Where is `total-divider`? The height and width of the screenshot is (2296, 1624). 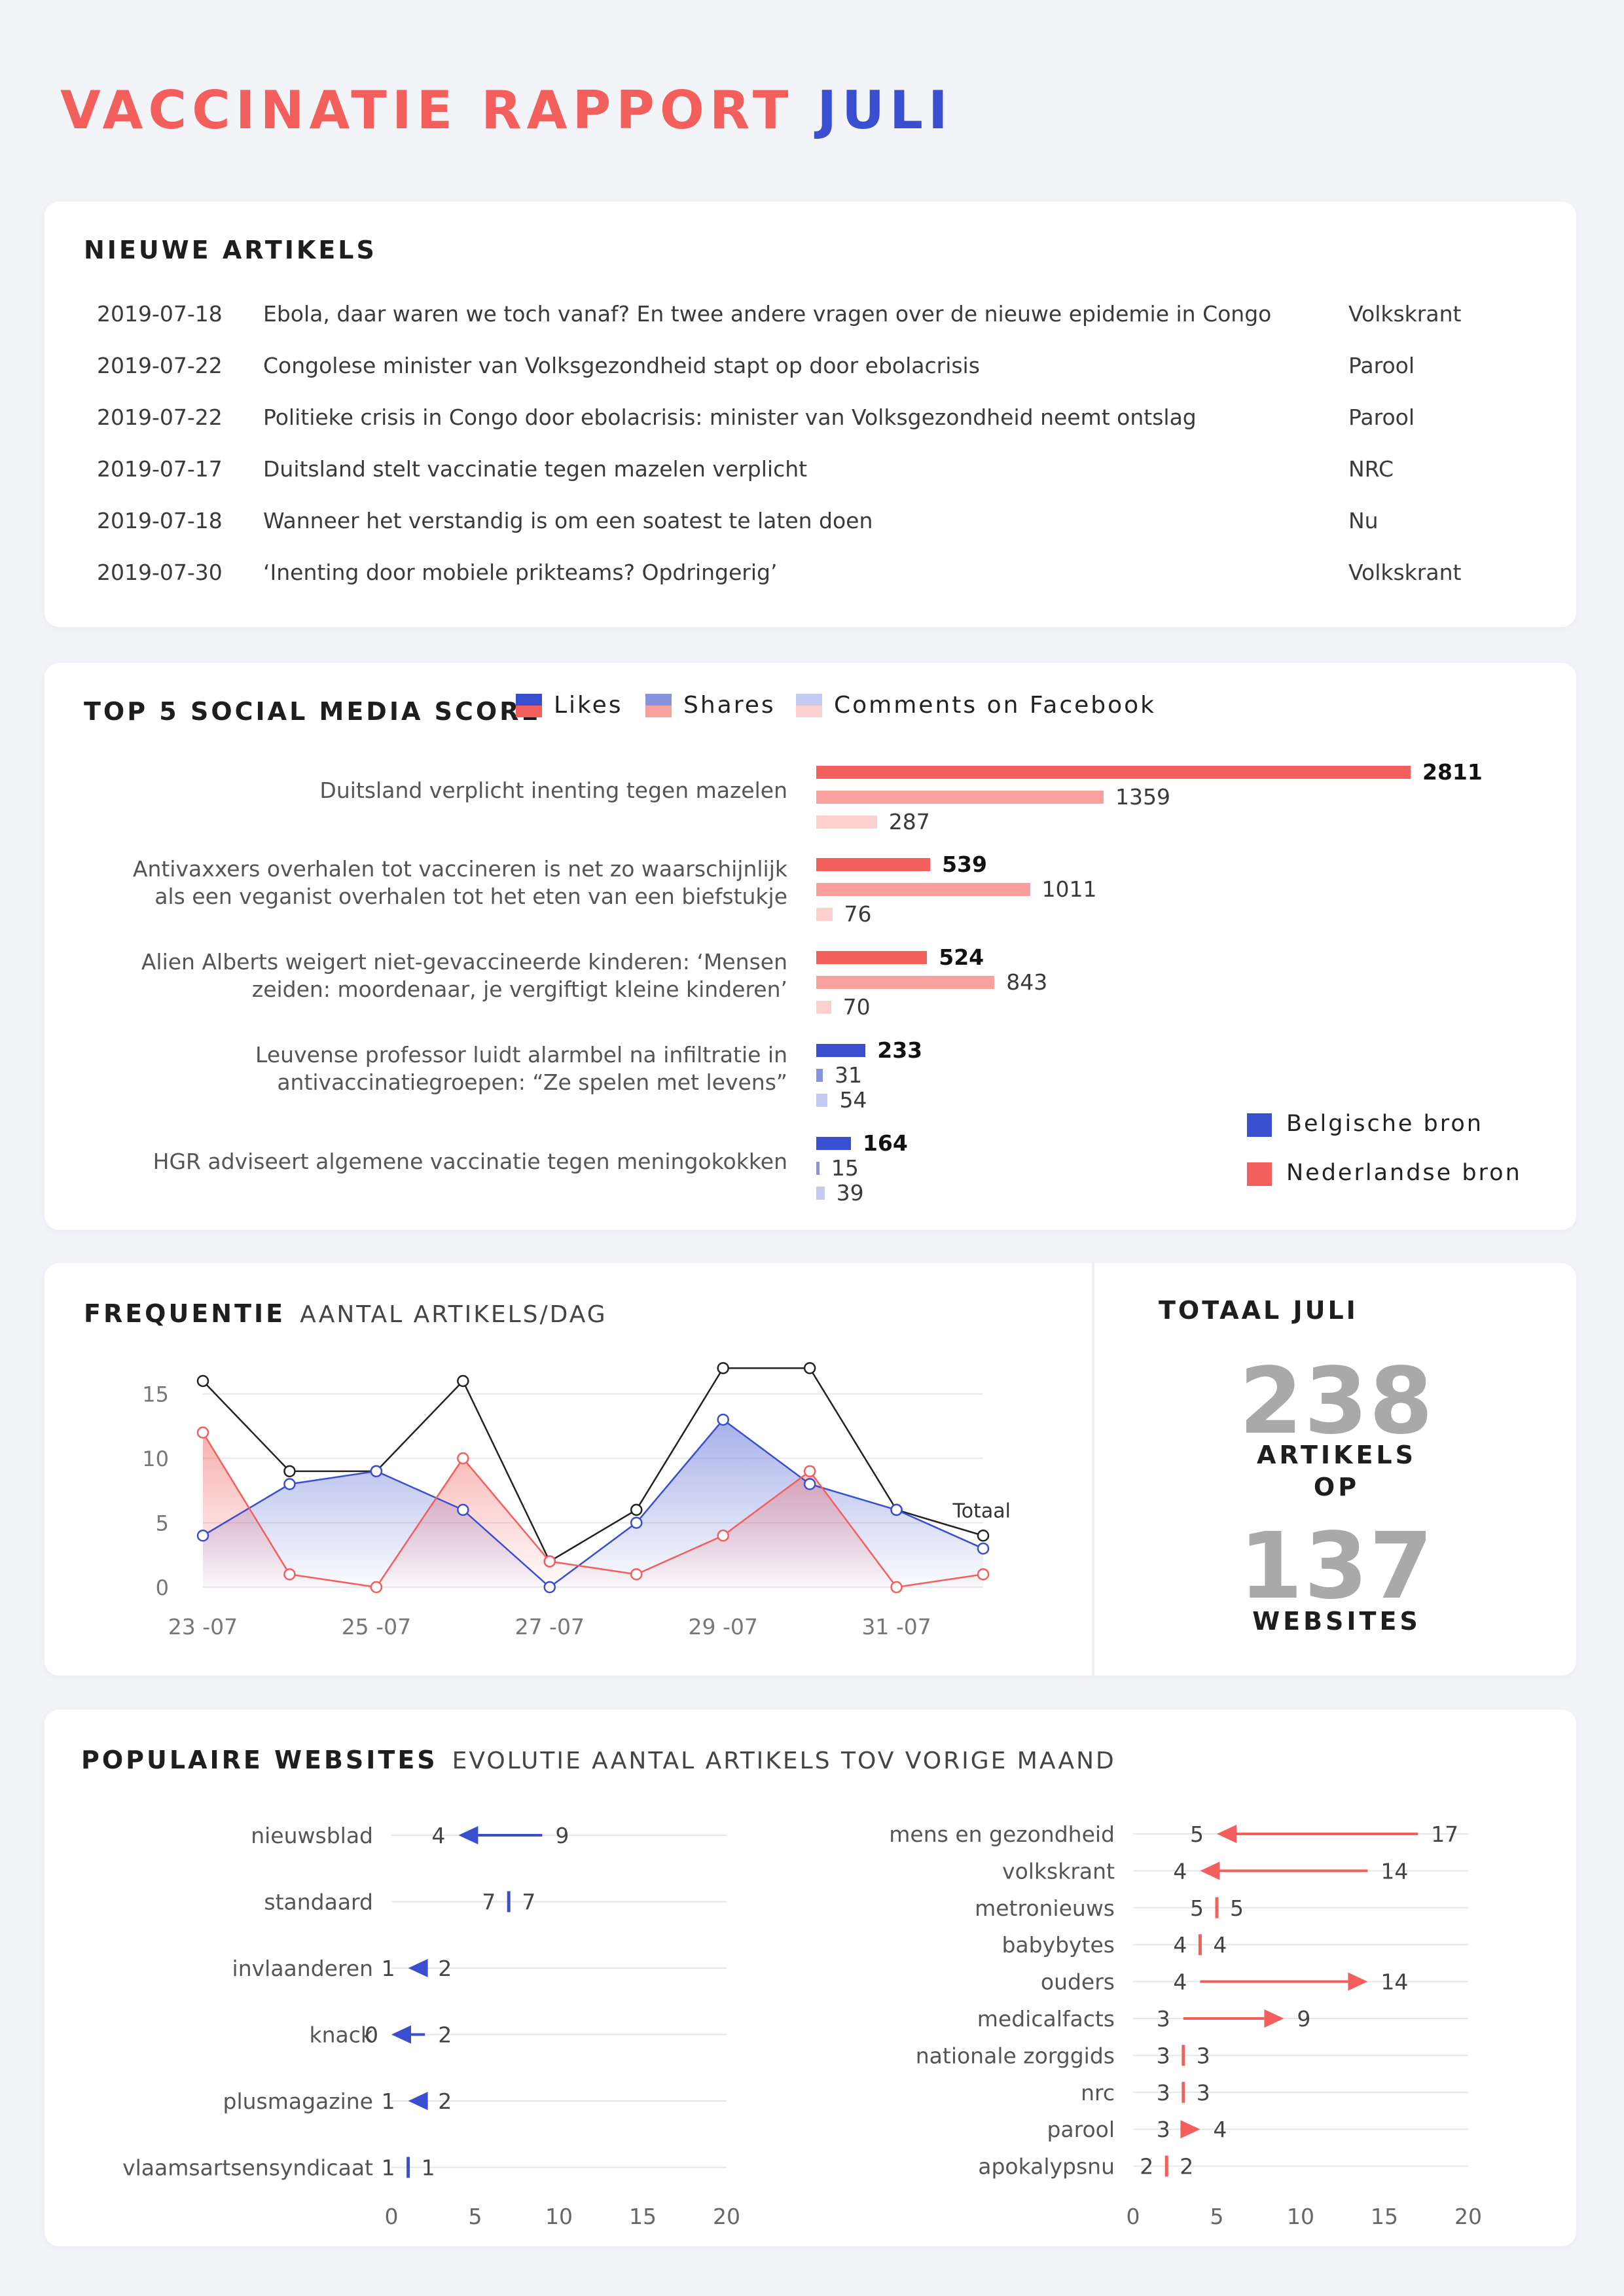
total-divider is located at coordinates (1093, 1469).